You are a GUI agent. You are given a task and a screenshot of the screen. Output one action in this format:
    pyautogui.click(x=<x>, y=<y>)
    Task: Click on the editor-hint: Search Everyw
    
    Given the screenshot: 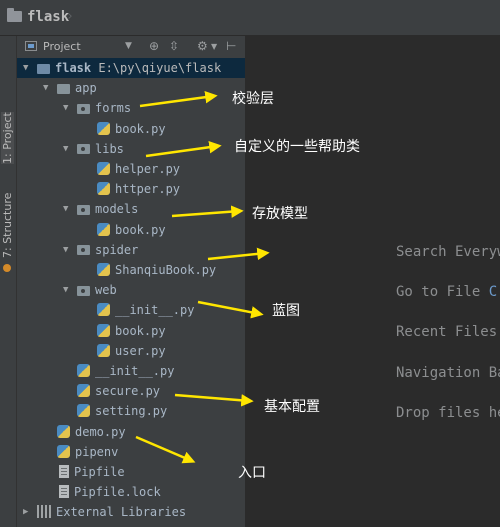 What is the action you would take?
    pyautogui.click(x=448, y=252)
    